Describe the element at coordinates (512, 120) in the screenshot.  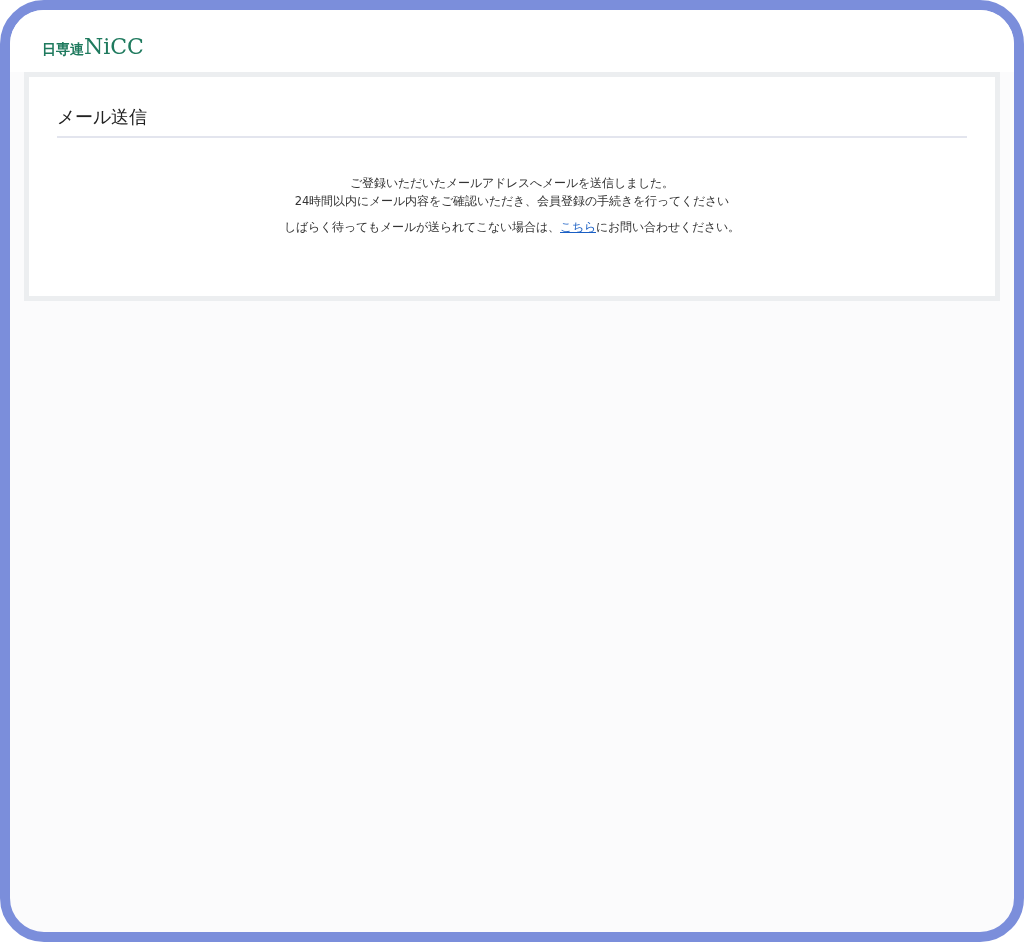
I see `page-title: メール送信` at that location.